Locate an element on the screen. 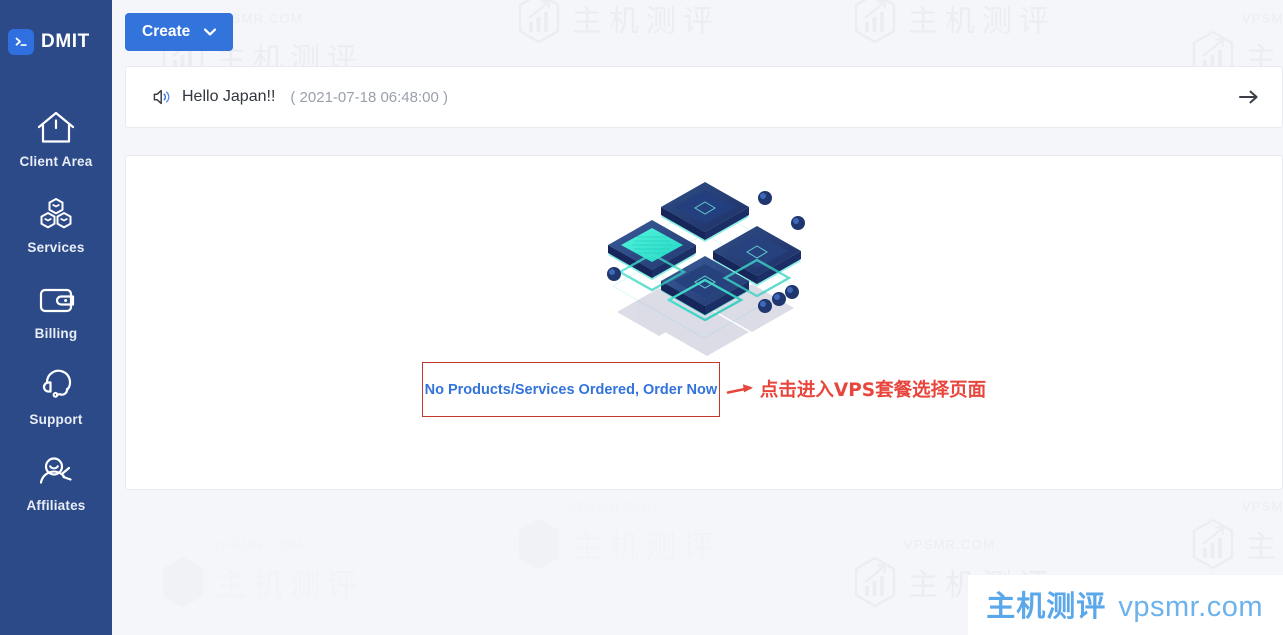 The width and height of the screenshot is (1283, 635). brand: DMIT is located at coordinates (56, 27).